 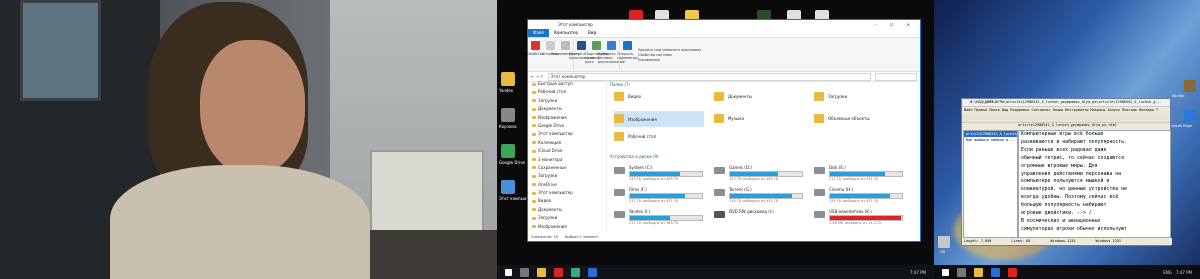 What do you see at coordinates (535, 45) in the screenshot?
I see `properties-icon` at bounding box center [535, 45].